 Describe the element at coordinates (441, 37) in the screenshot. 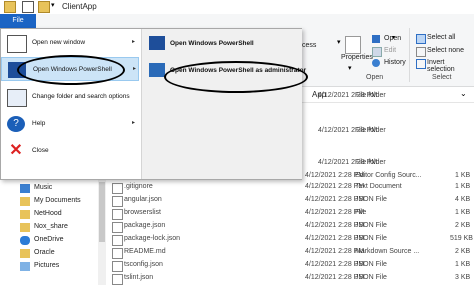

I see `select-all-button: Select all` at that location.